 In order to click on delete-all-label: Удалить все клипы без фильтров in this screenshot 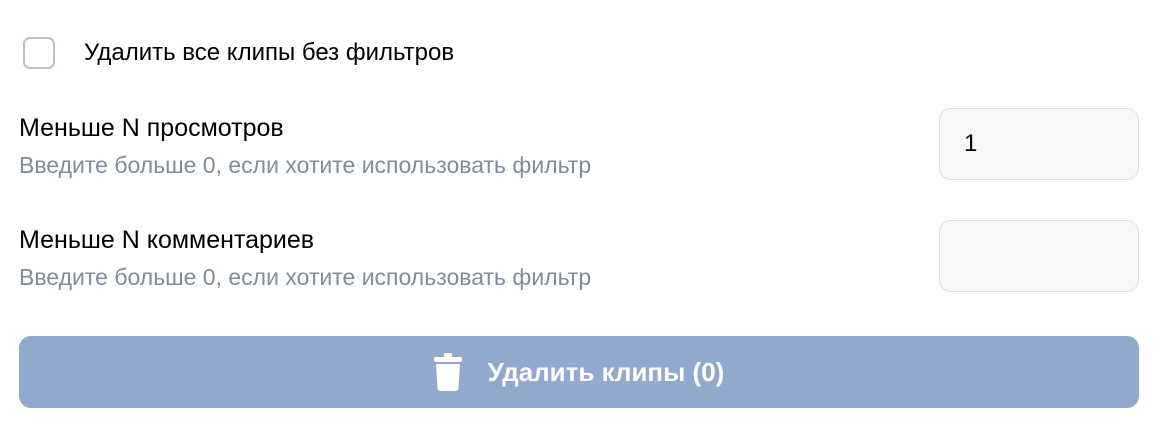, I will do `click(269, 53)`.